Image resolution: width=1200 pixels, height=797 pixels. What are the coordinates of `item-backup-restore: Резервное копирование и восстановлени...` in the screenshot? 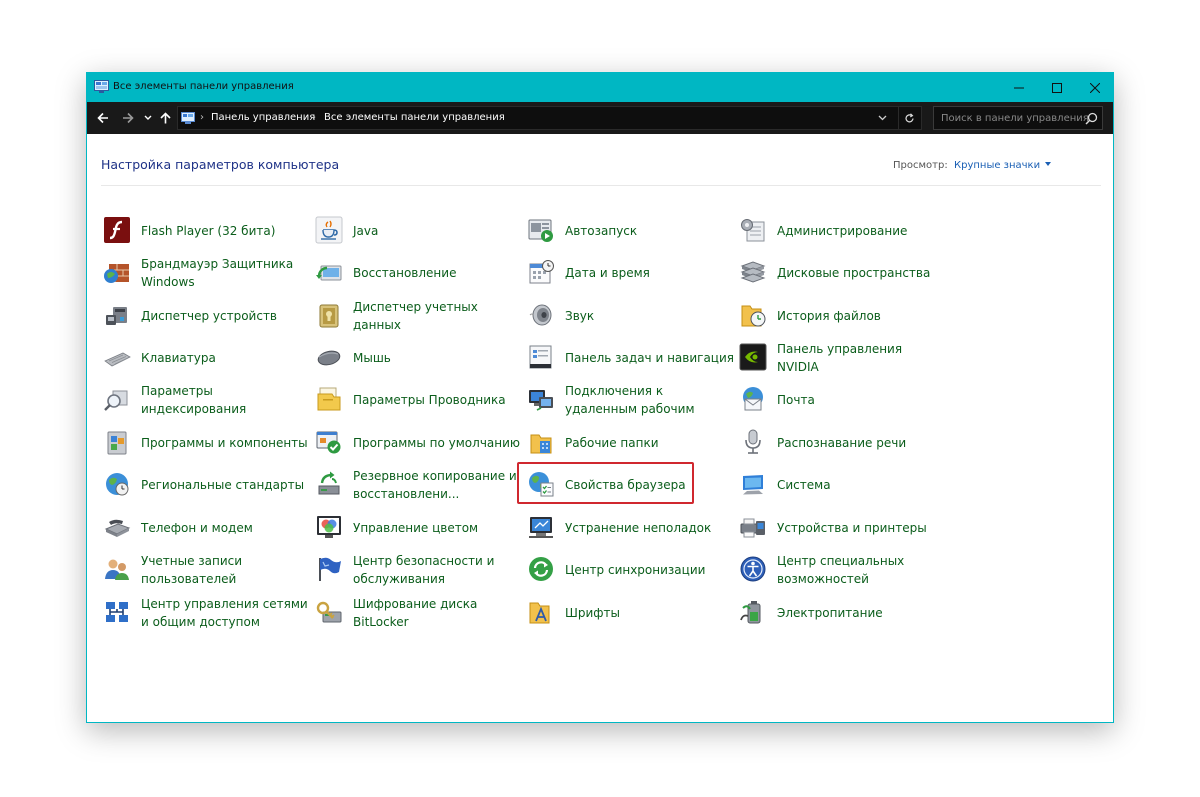 It's located at (418, 485).